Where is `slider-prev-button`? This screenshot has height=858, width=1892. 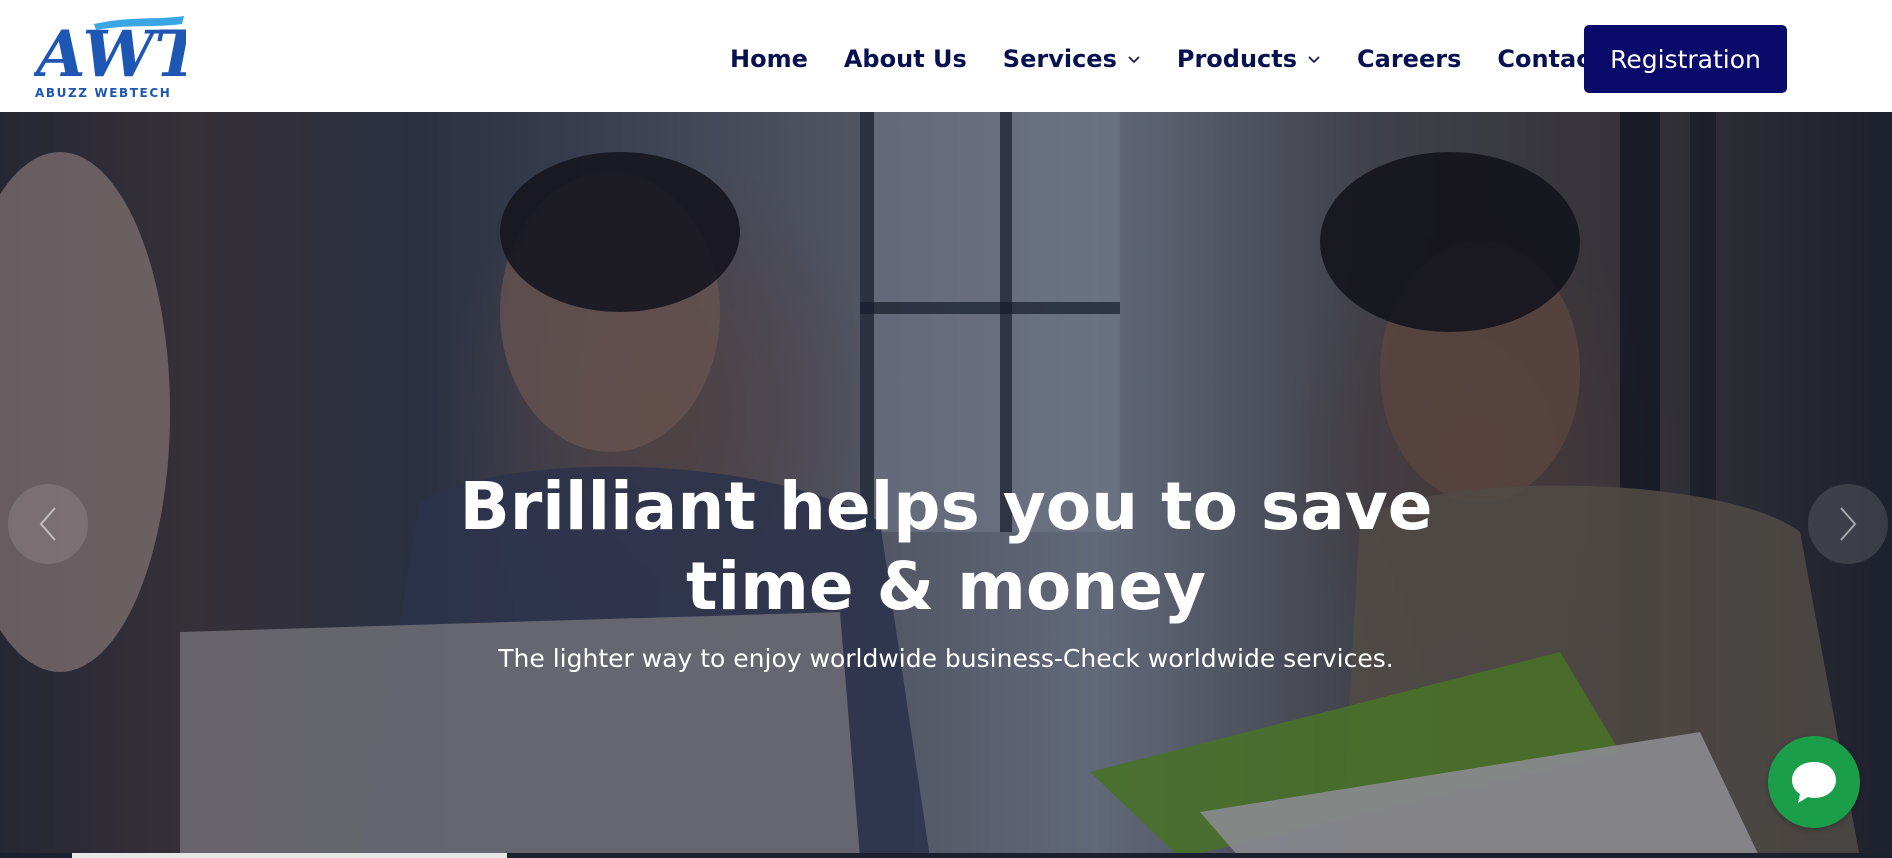
slider-prev-button is located at coordinates (48, 524).